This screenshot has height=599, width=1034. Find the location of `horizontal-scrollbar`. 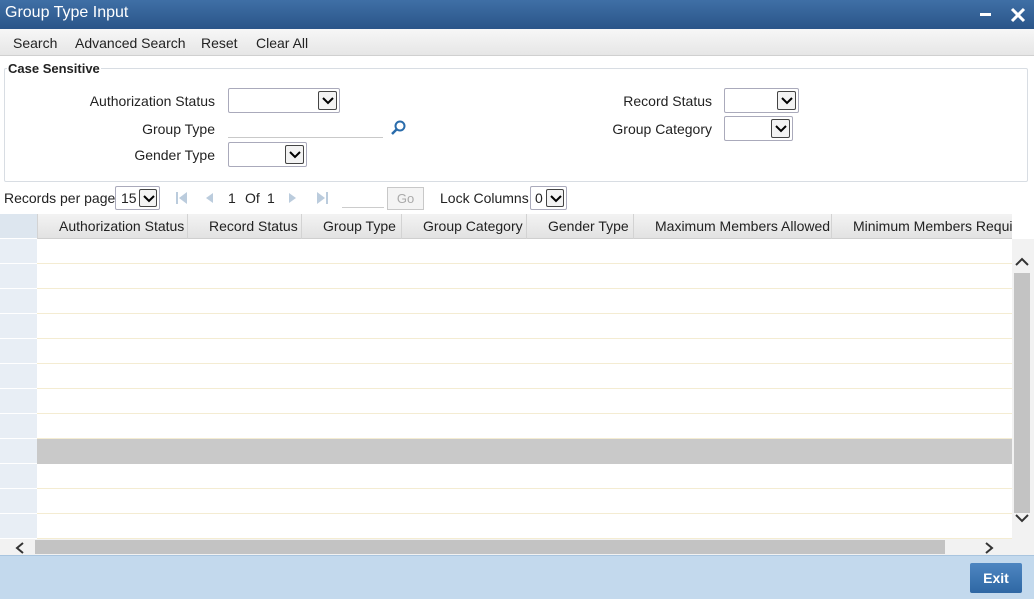

horizontal-scrollbar is located at coordinates (517, 547).